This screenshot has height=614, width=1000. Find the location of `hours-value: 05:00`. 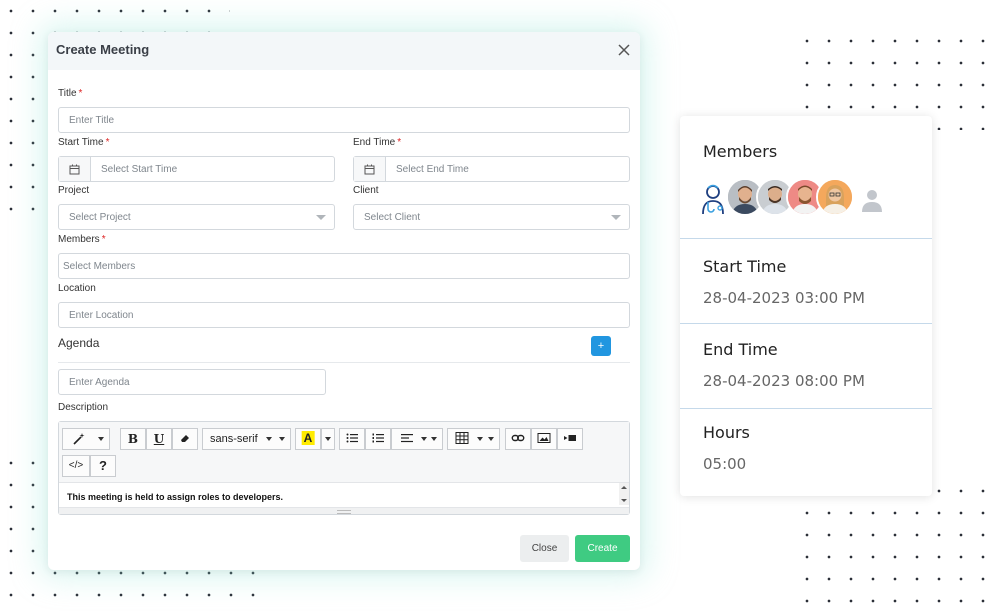

hours-value: 05:00 is located at coordinates (725, 464).